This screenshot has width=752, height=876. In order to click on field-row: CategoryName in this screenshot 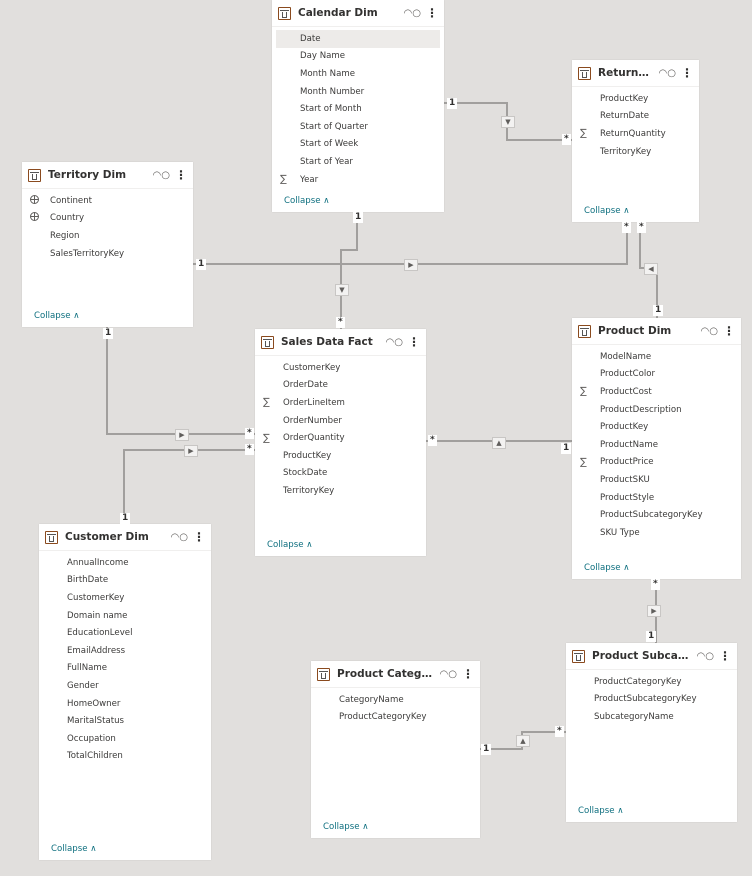, I will do `click(395, 700)`.